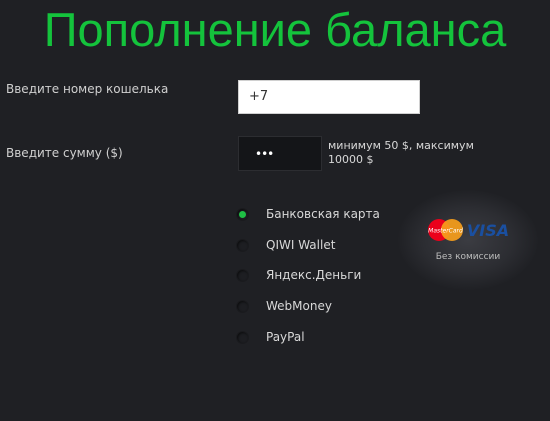 This screenshot has width=550, height=421. Describe the element at coordinates (468, 257) in the screenshot. I see `commission-text: Без комиссии` at that location.